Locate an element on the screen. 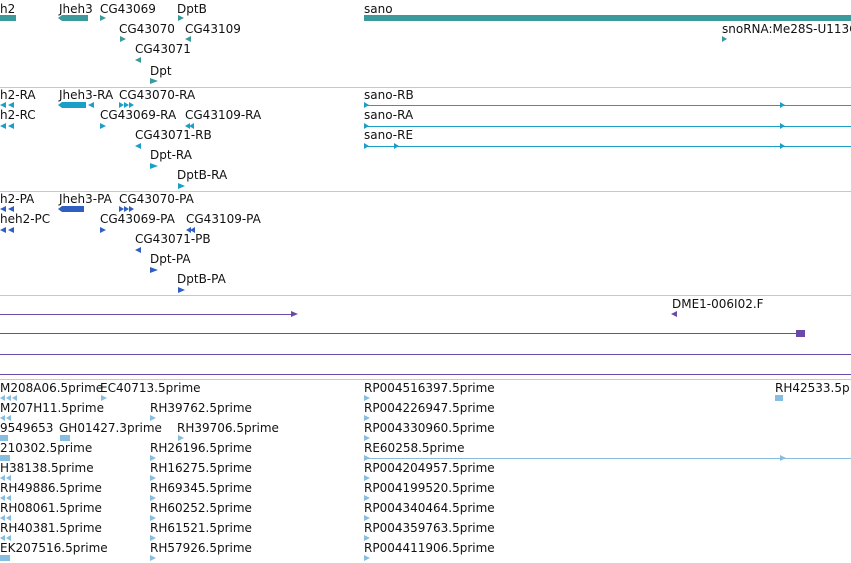  gene-label-cg43070: CG43070 is located at coordinates (147, 29).